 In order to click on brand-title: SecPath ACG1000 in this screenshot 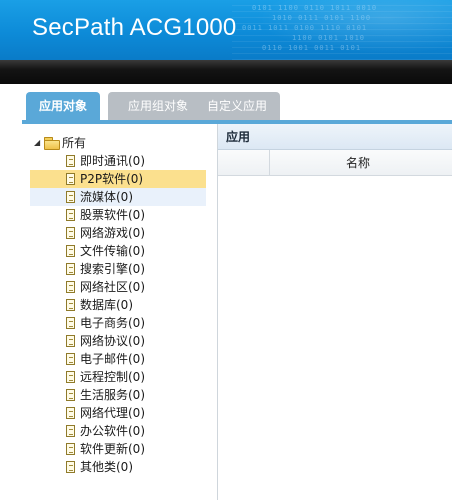, I will do `click(134, 27)`.